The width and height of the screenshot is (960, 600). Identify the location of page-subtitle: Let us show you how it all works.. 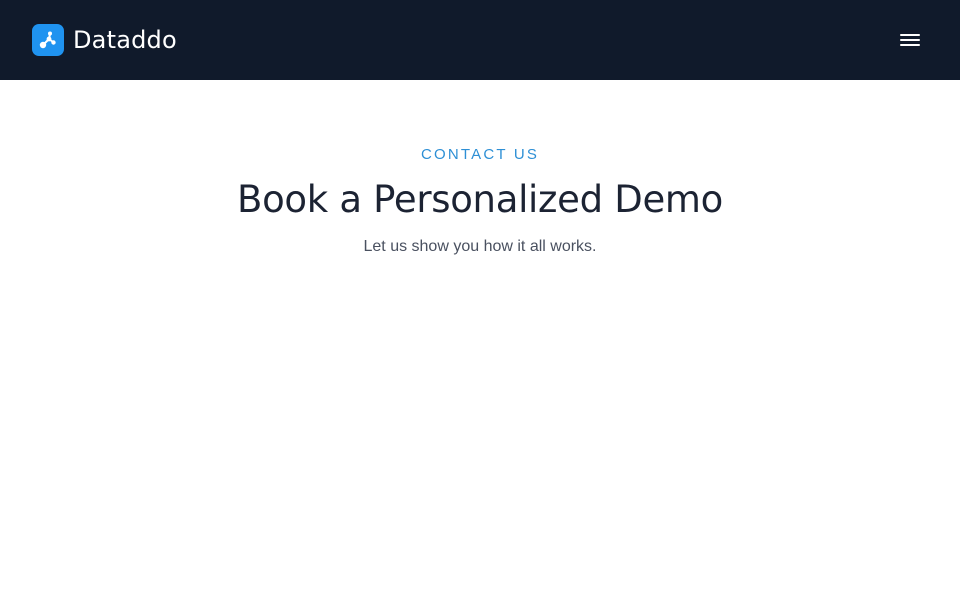
(480, 246).